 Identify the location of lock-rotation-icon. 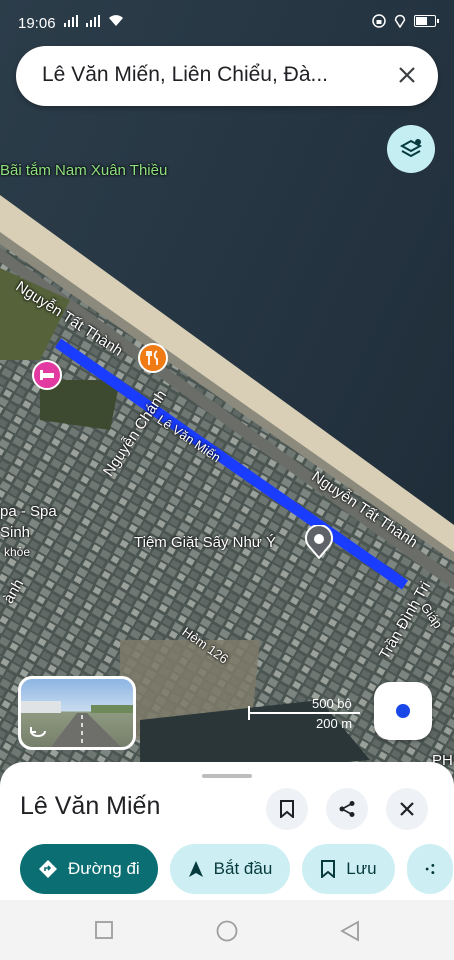
(379, 21).